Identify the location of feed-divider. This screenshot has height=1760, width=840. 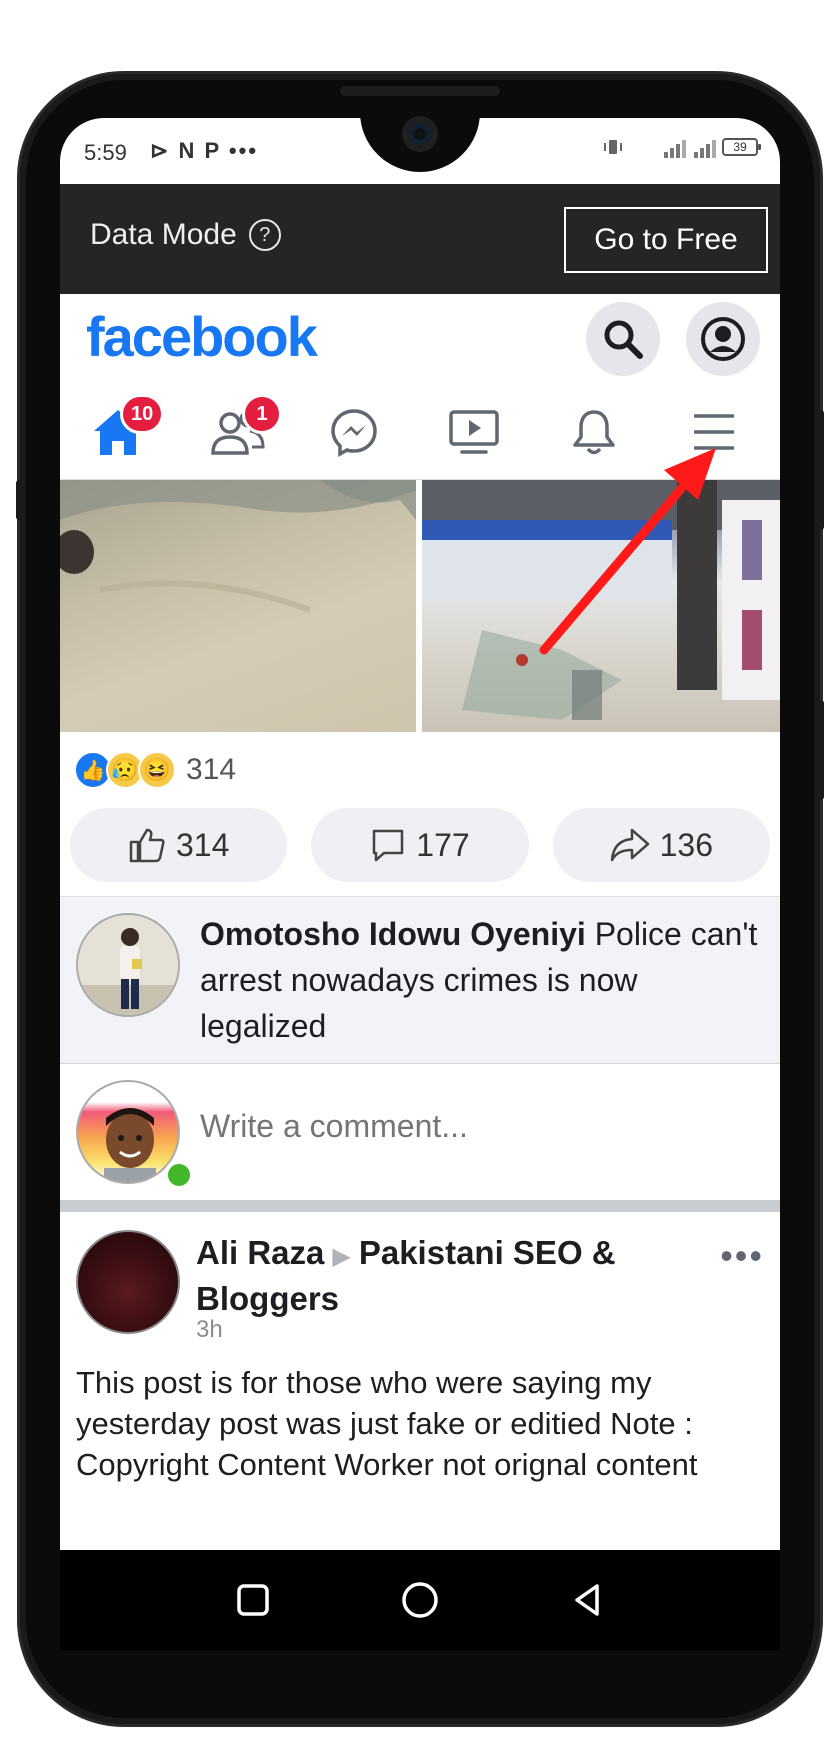
(420, 1206).